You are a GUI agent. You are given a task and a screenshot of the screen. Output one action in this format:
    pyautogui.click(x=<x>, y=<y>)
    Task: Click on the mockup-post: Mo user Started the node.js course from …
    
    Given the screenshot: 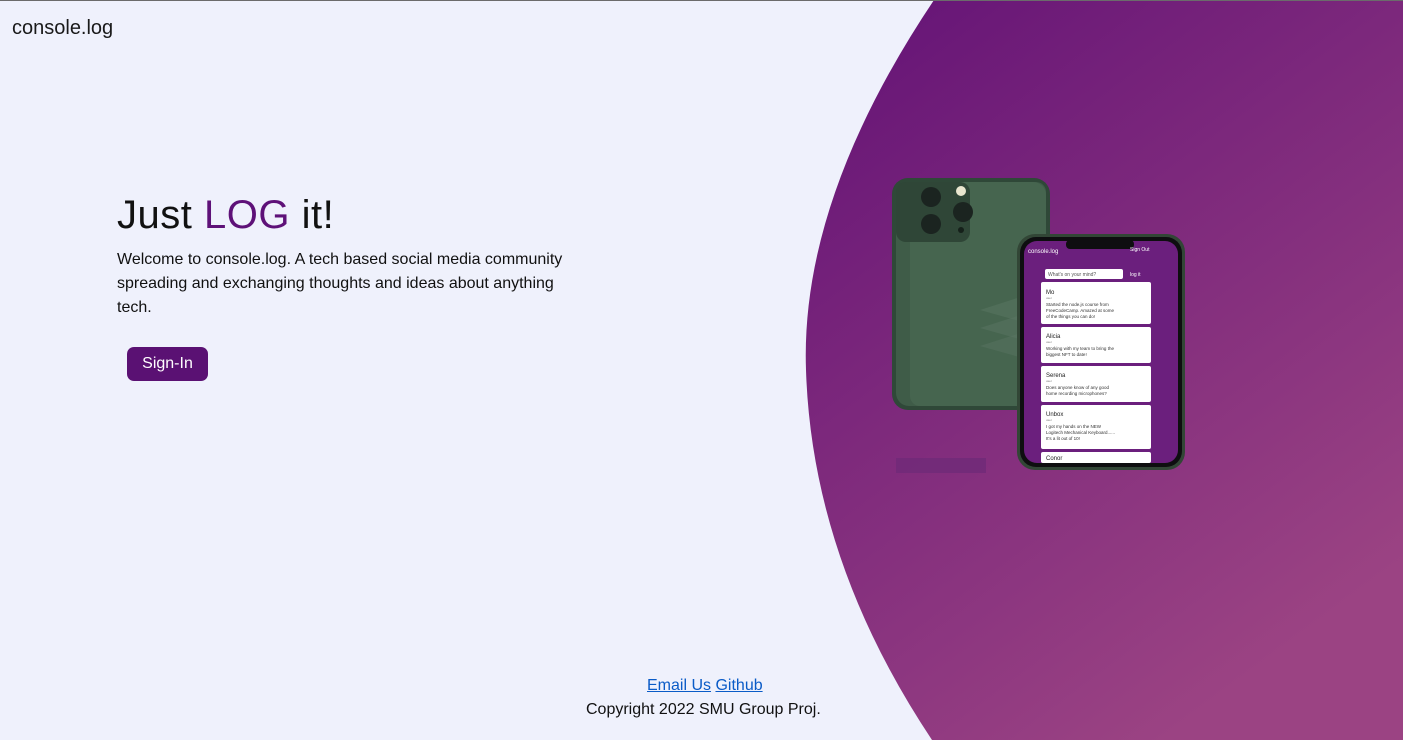 What is the action you would take?
    pyautogui.click(x=1096, y=303)
    